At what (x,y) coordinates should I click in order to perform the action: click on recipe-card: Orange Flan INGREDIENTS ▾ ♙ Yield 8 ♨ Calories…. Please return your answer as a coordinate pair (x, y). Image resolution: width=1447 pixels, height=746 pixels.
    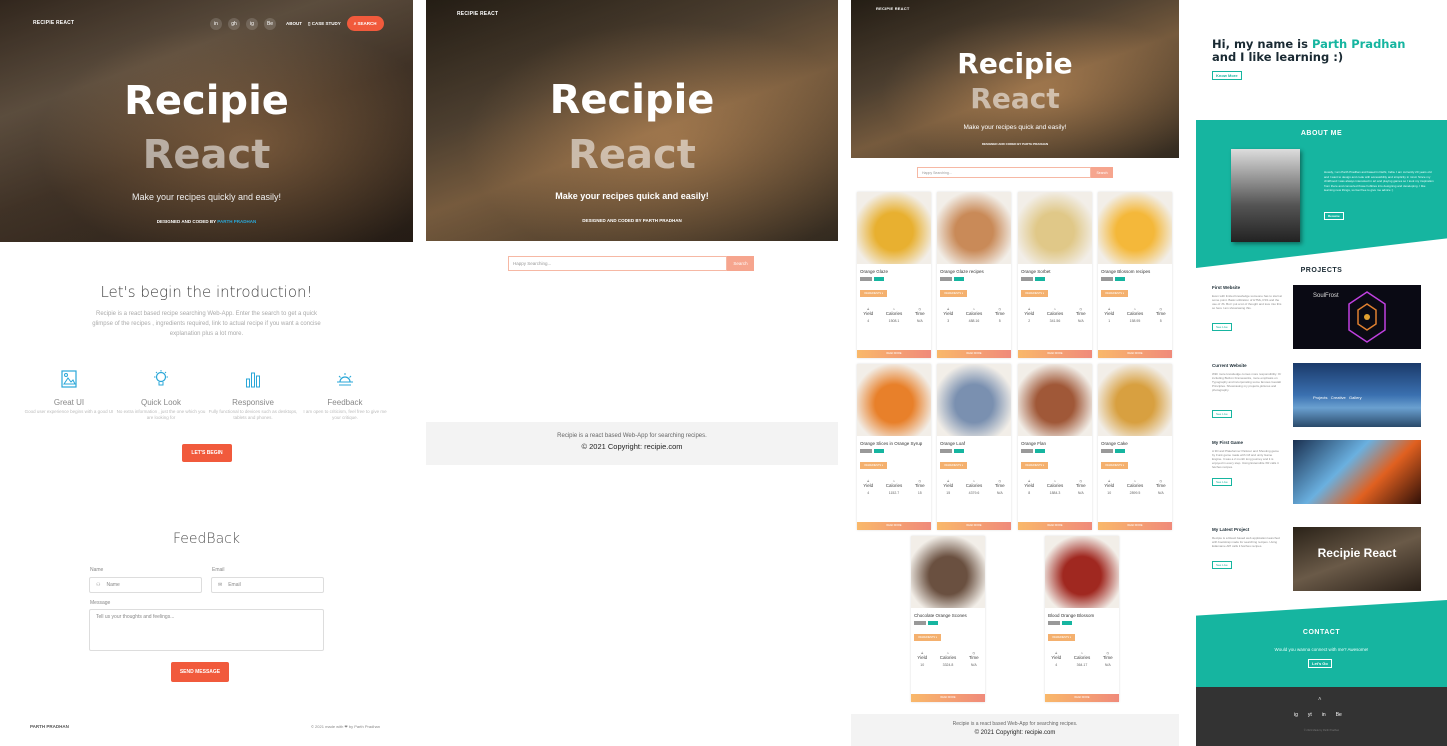
    Looking at the image, I should click on (1055, 447).